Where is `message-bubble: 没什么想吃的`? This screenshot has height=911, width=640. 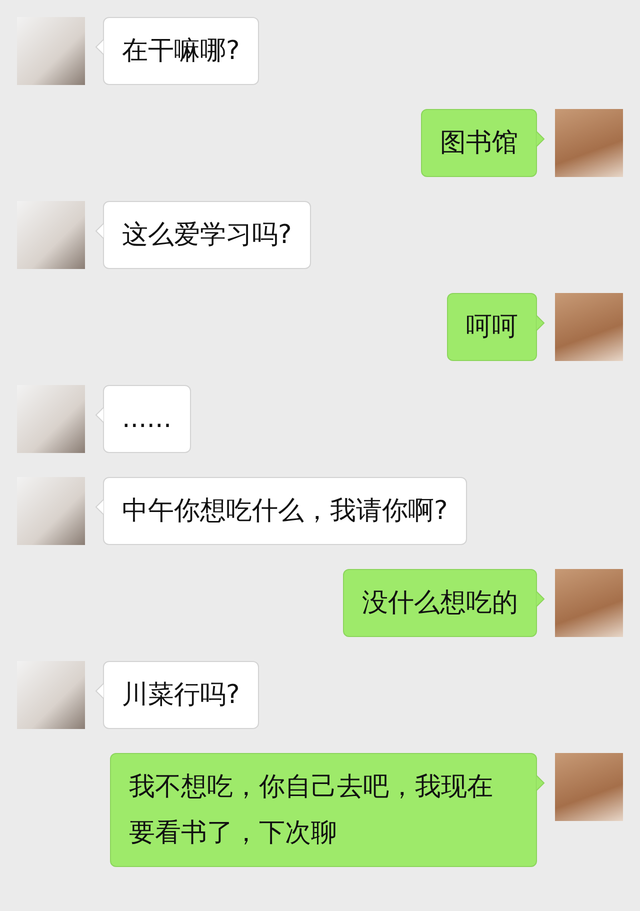
message-bubble: 没什么想吃的 is located at coordinates (440, 603).